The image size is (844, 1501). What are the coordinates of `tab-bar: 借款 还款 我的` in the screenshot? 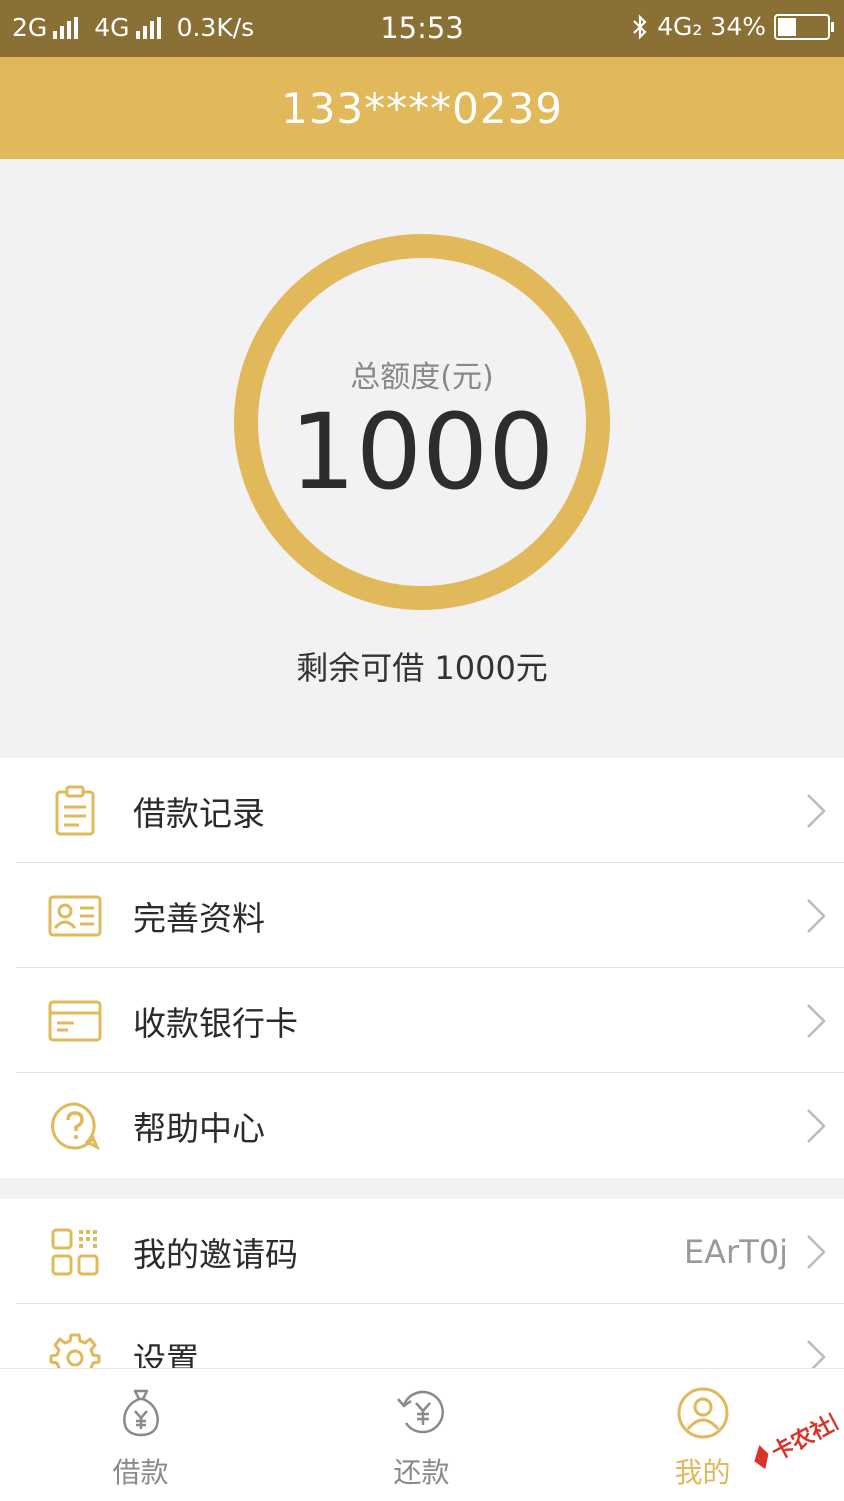 It's located at (422, 1434).